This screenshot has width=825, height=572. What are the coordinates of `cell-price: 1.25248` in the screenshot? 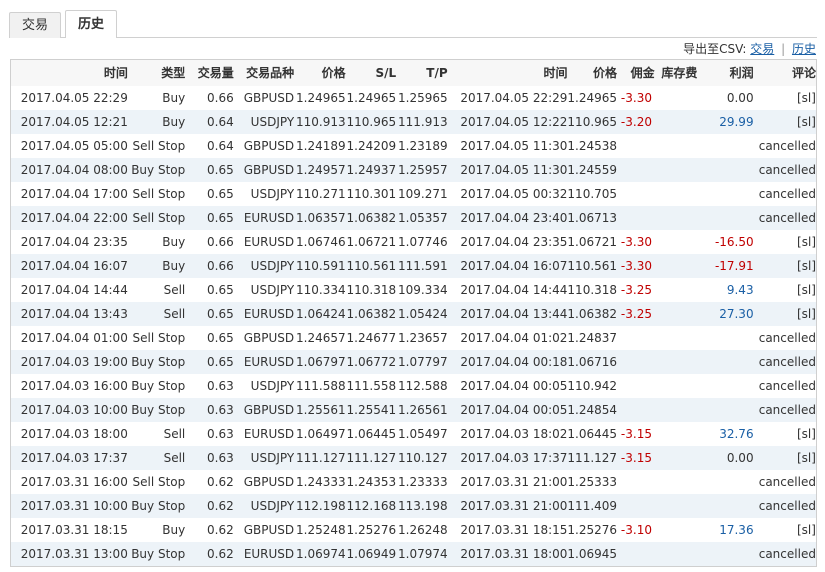 It's located at (321, 530).